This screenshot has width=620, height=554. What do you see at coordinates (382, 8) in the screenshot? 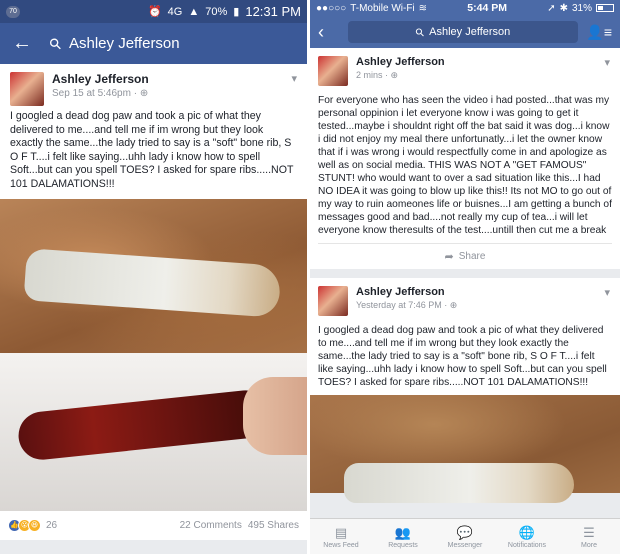
I see `carrier-label: T-Mobile Wi-Fi` at bounding box center [382, 8].